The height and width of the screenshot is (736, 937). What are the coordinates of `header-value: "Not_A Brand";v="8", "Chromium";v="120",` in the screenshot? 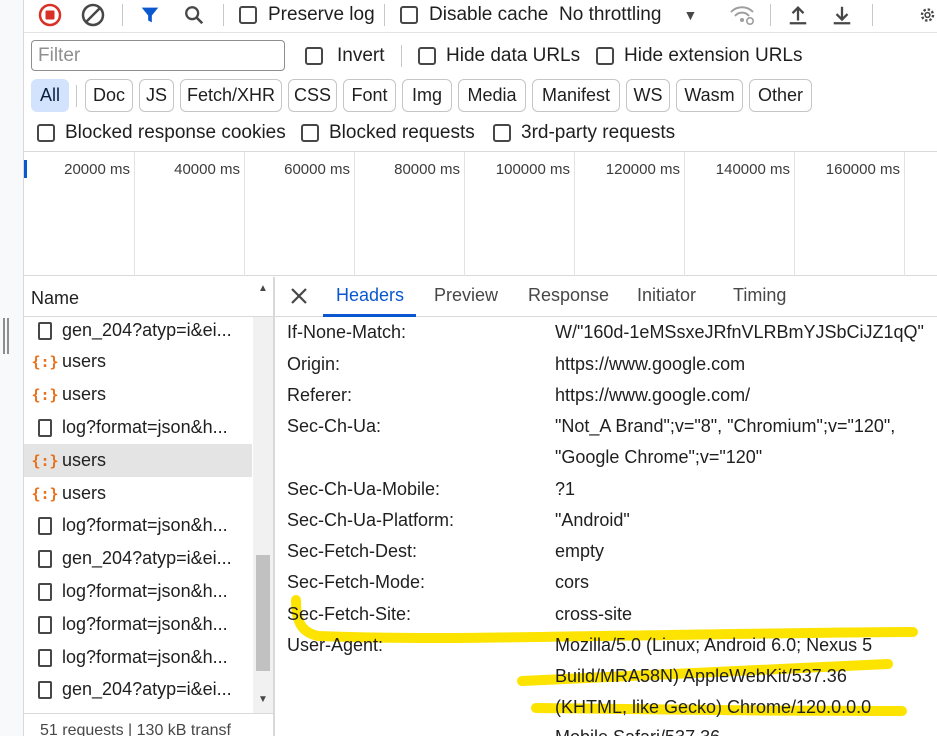 It's located at (725, 426).